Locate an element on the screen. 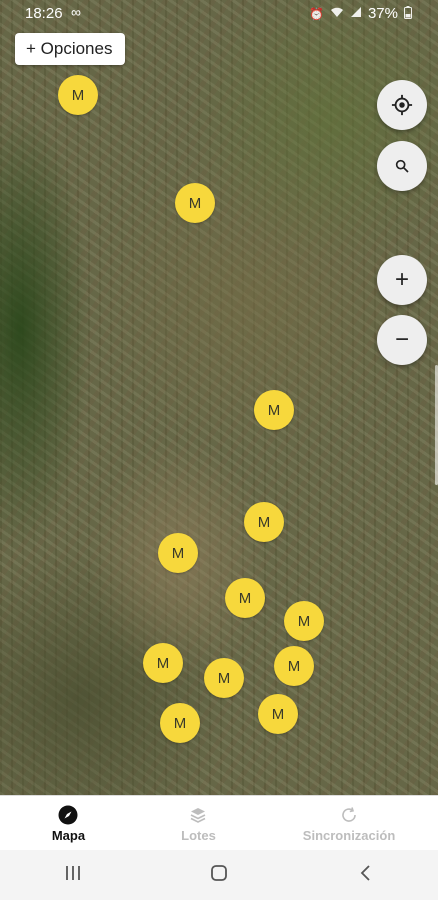 The height and width of the screenshot is (900, 438). back-icon is located at coordinates (365, 875).